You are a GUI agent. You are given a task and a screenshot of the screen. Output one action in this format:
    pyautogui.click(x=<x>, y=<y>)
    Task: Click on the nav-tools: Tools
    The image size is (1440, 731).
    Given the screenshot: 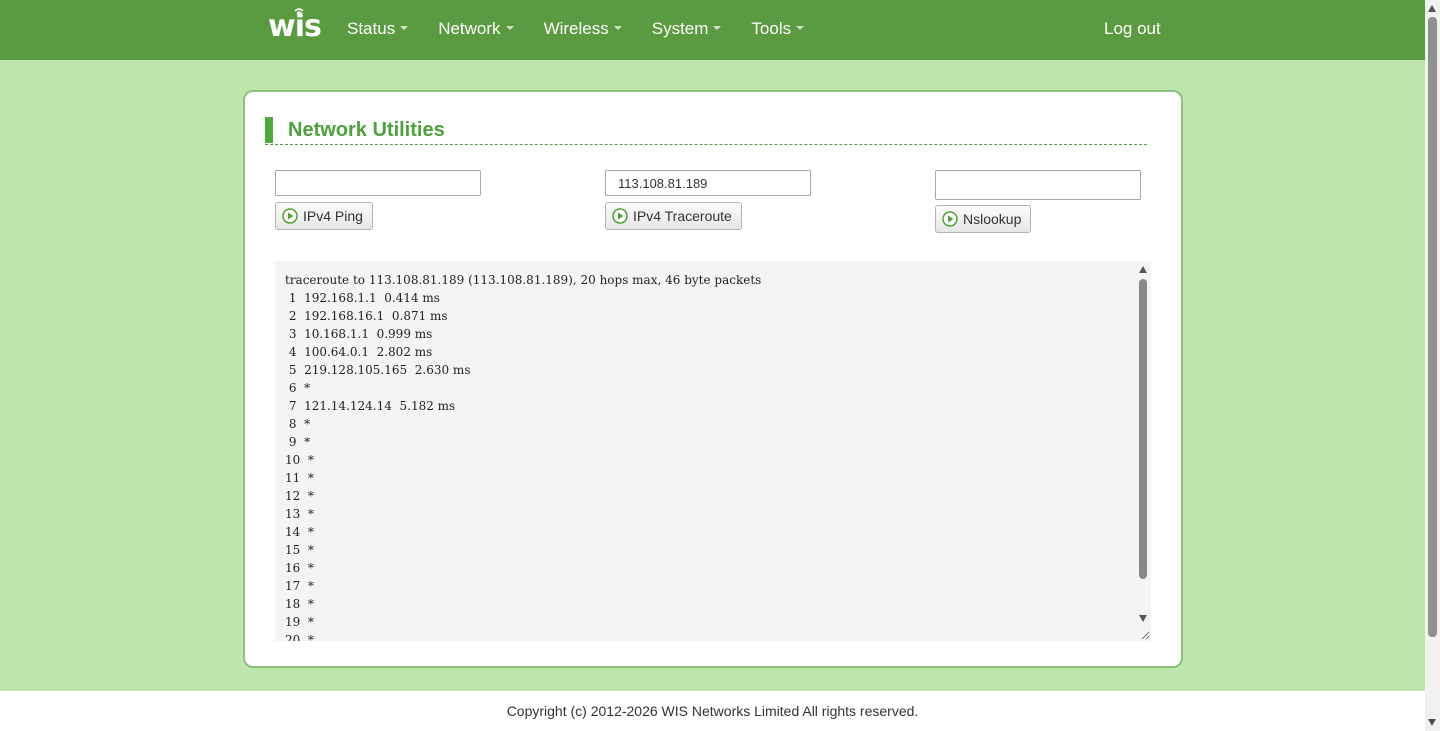 What is the action you would take?
    pyautogui.click(x=778, y=30)
    